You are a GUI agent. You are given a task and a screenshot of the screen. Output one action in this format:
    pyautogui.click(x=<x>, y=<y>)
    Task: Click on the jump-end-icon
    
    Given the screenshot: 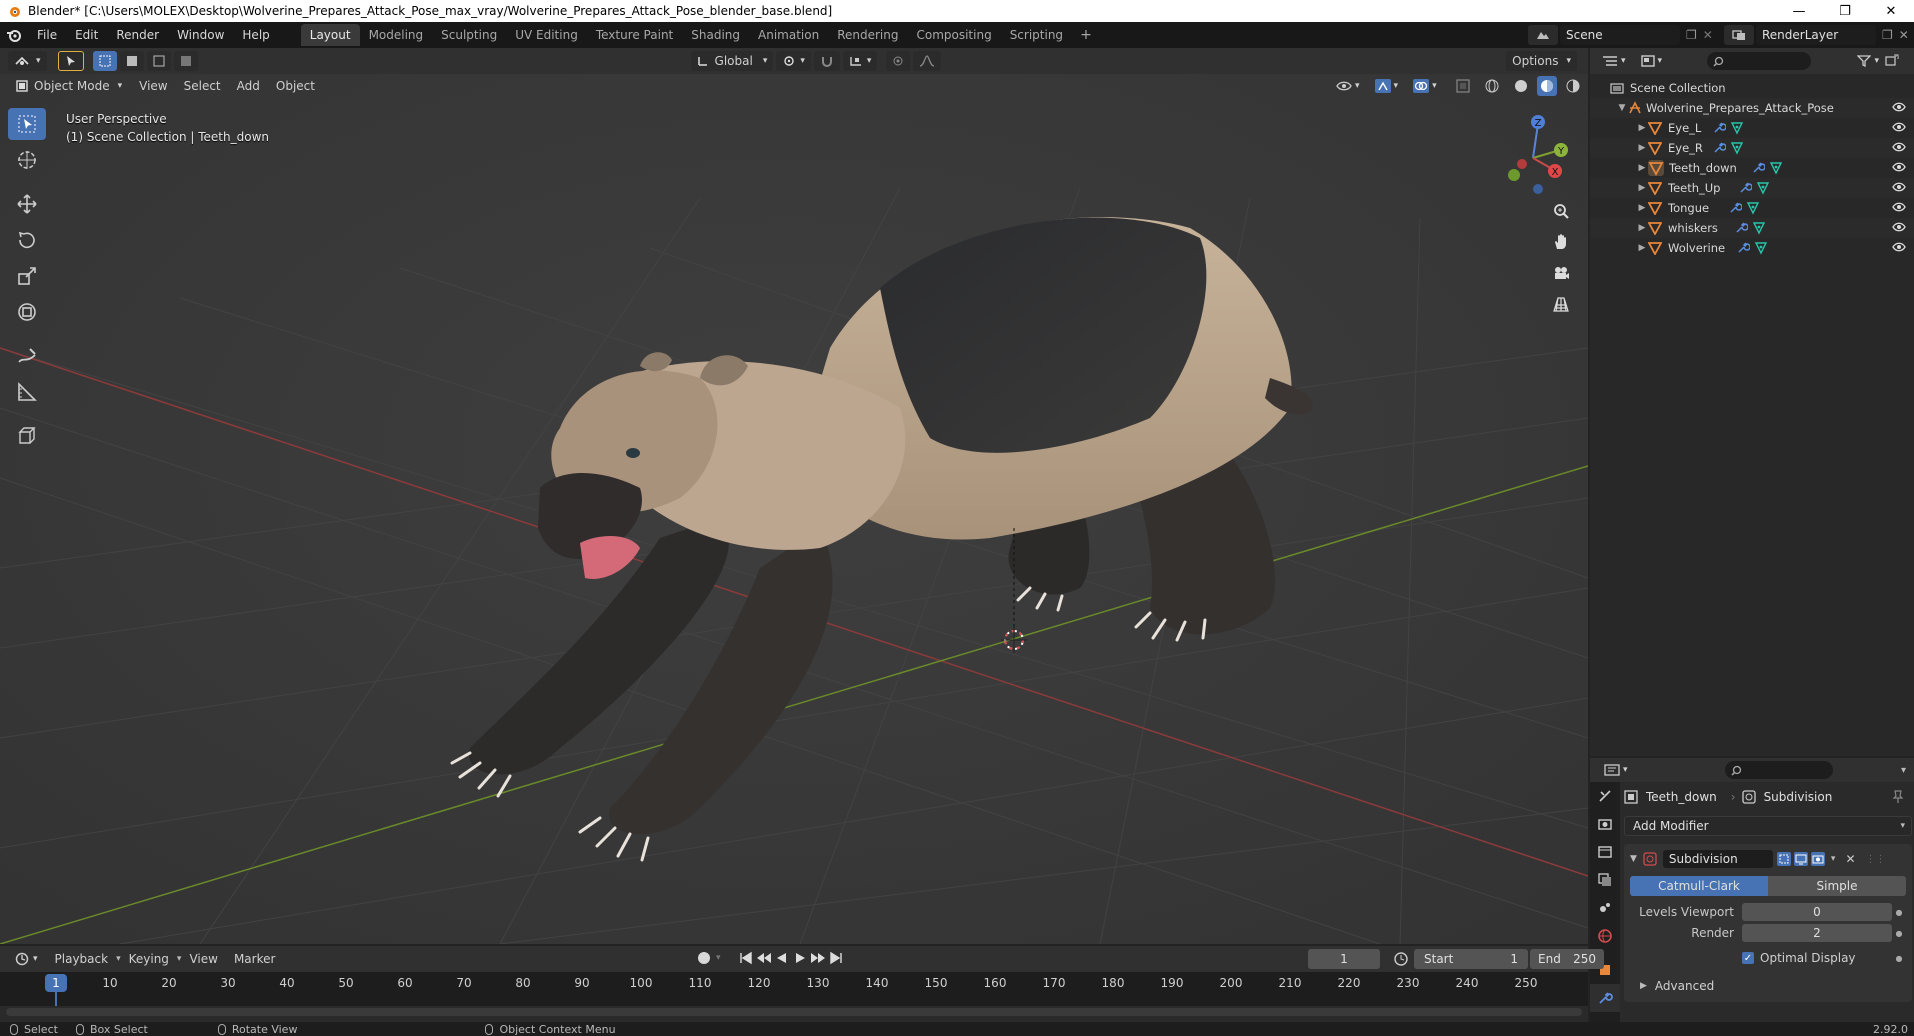 What is the action you would take?
    pyautogui.click(x=836, y=958)
    